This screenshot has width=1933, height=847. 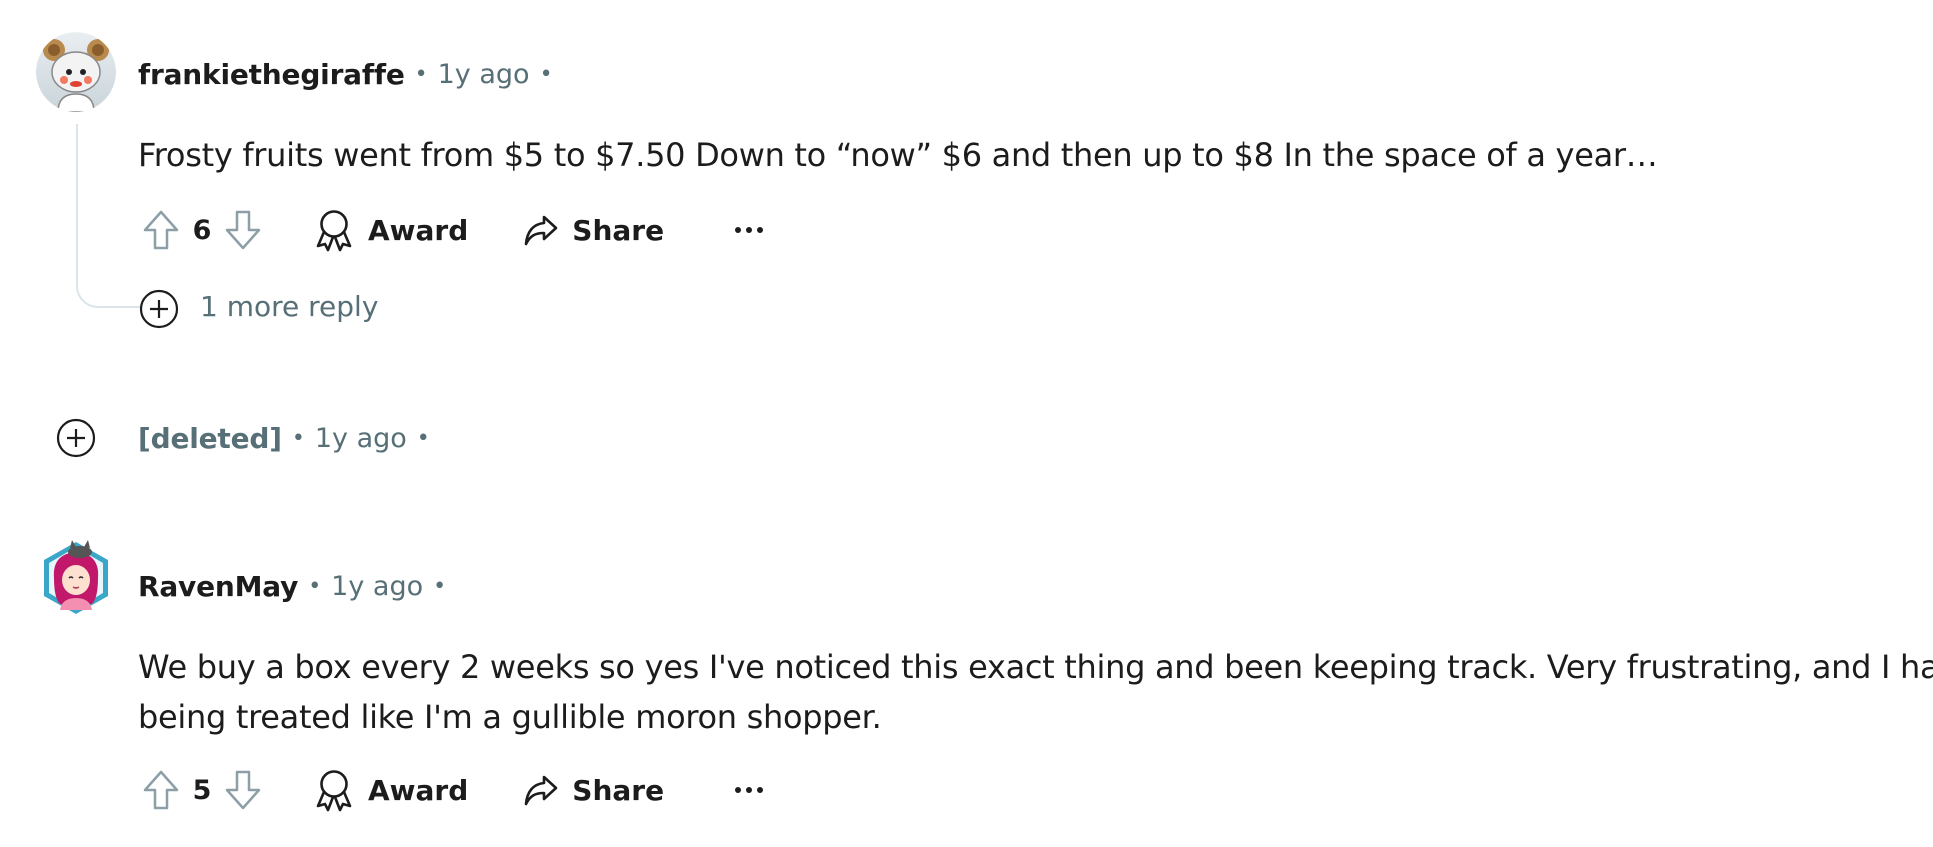 What do you see at coordinates (76, 72) in the screenshot?
I see `avatar-frankiethegiraffe` at bounding box center [76, 72].